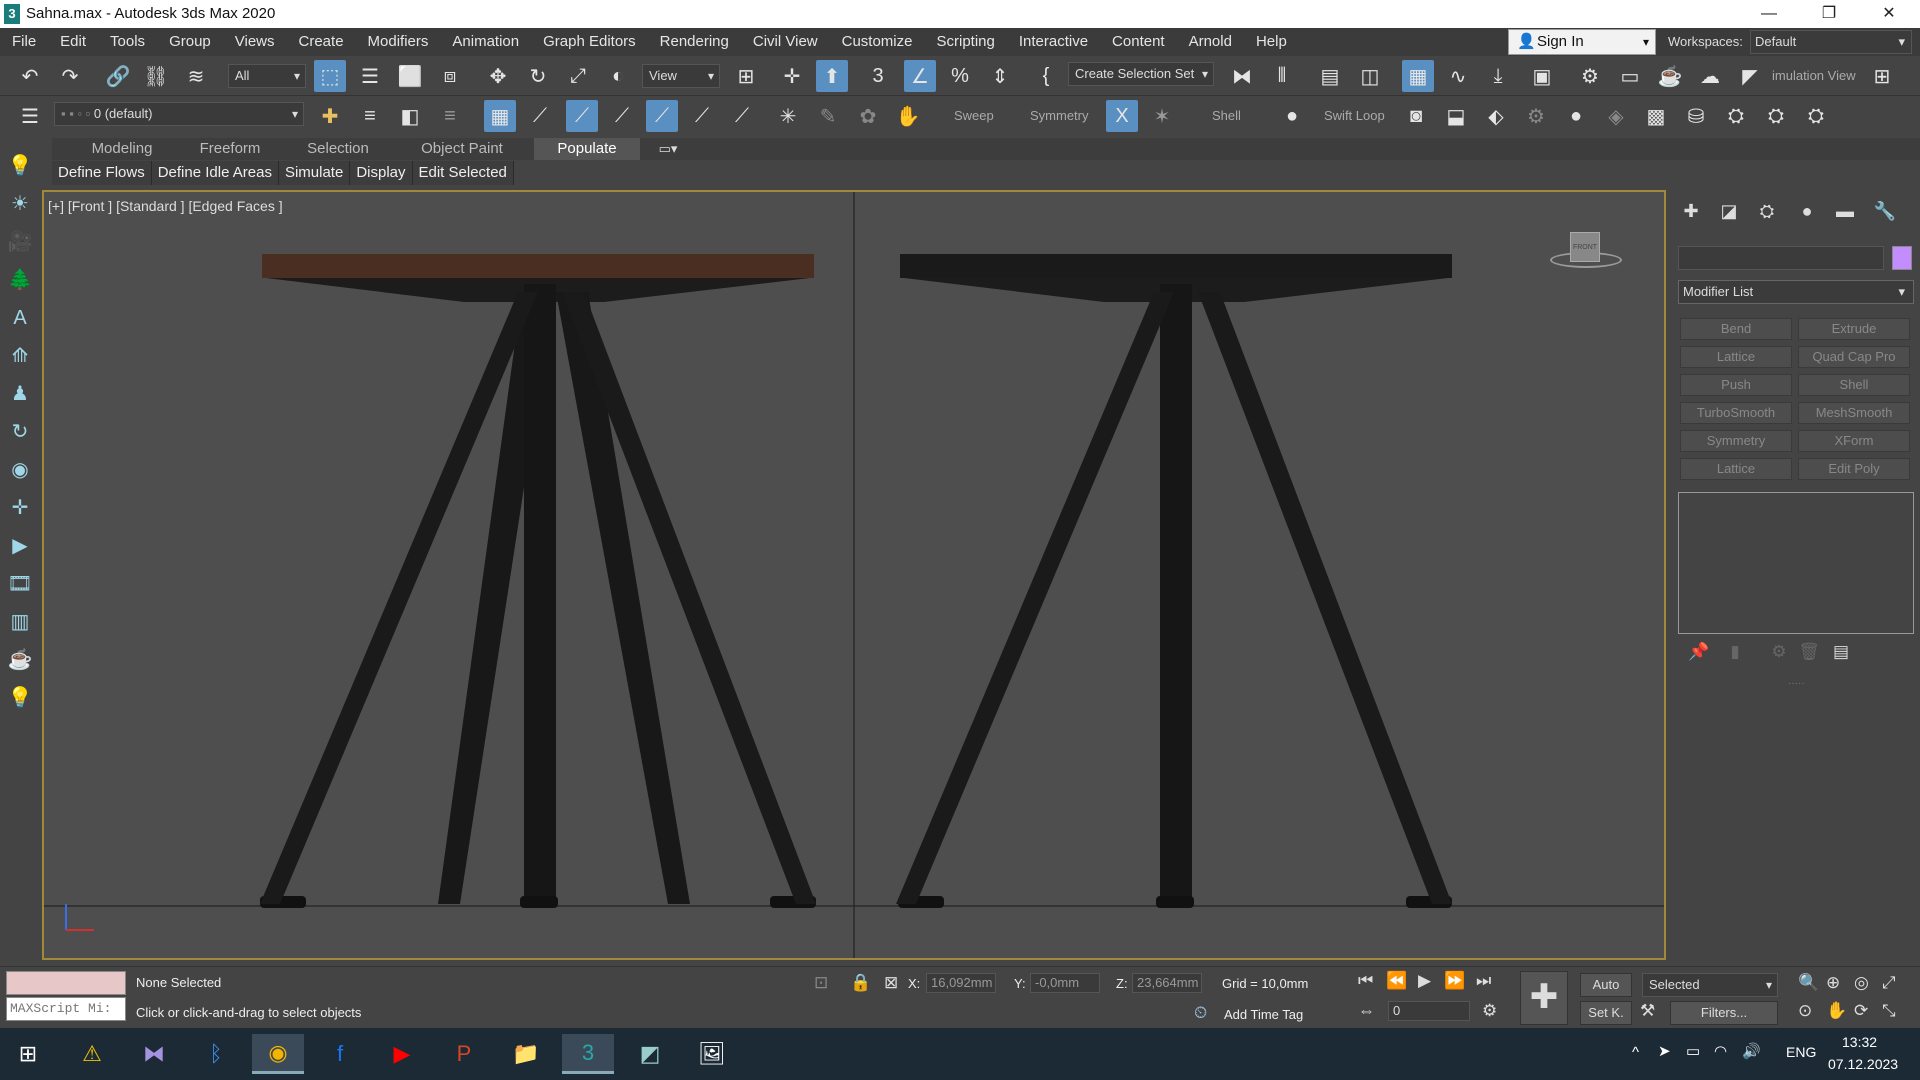 This screenshot has height=1080, width=1920. I want to click on select-by-name-icon: ☰, so click(370, 76).